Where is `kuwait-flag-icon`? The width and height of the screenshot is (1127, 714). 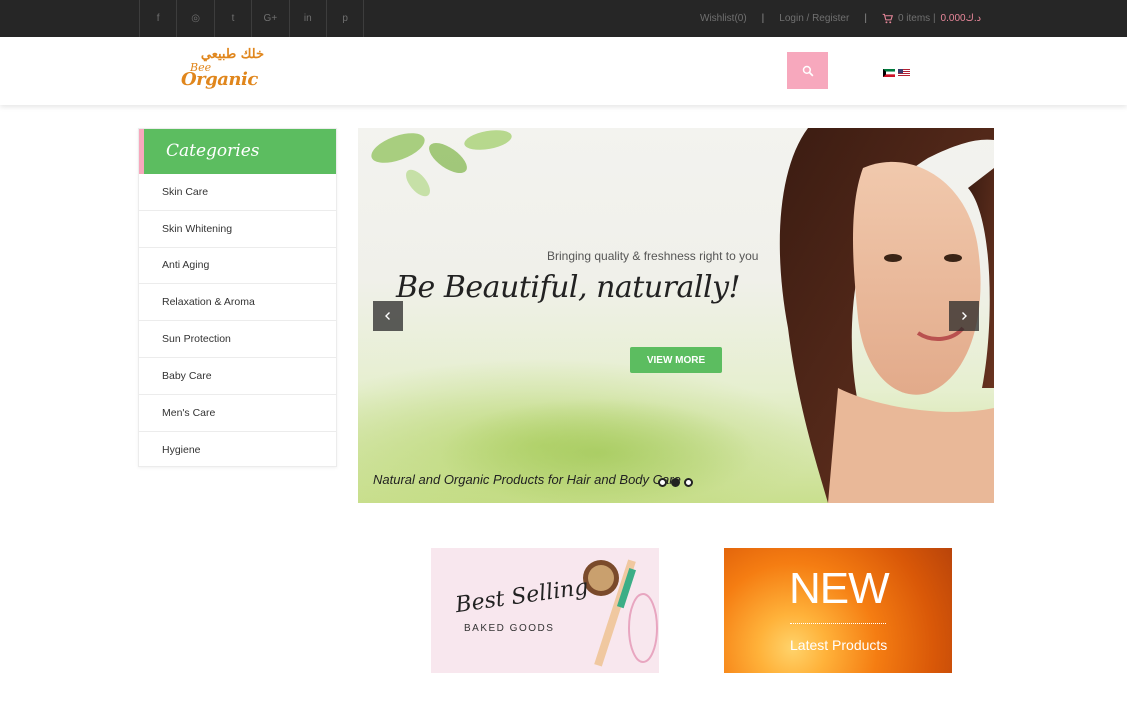 kuwait-flag-icon is located at coordinates (889, 73).